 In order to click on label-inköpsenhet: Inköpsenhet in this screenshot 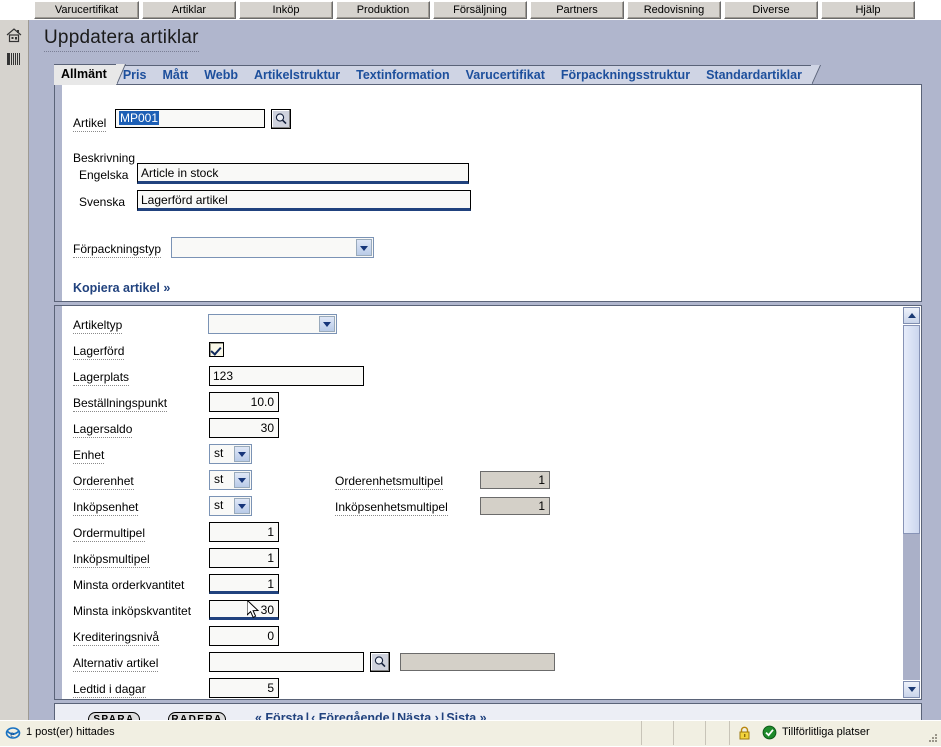, I will do `click(106, 508)`.